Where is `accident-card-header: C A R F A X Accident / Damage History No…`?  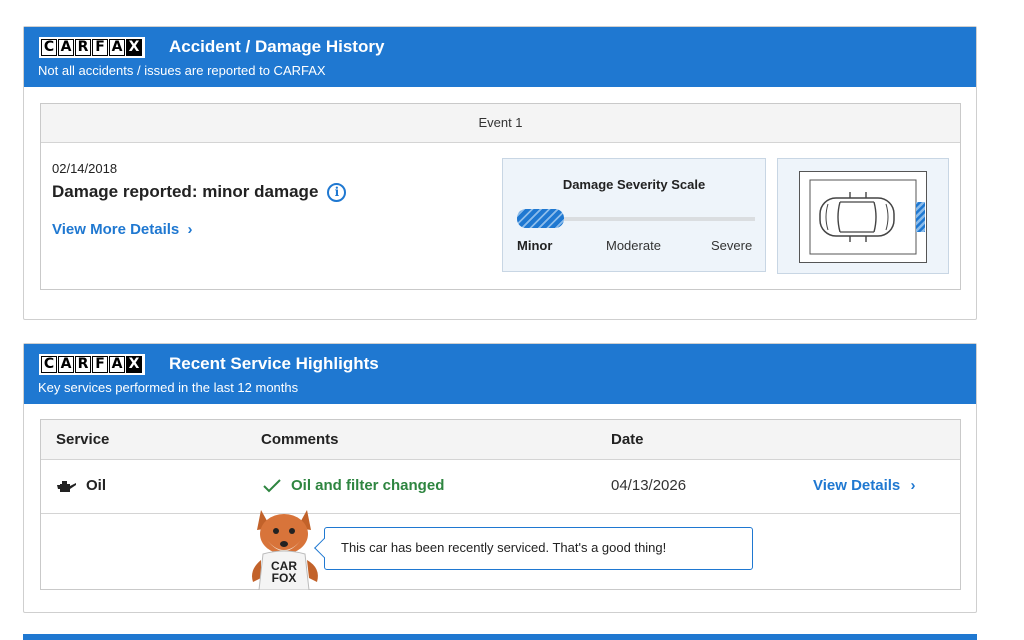
accident-card-header: C A R F A X Accident / Damage History No… is located at coordinates (500, 57).